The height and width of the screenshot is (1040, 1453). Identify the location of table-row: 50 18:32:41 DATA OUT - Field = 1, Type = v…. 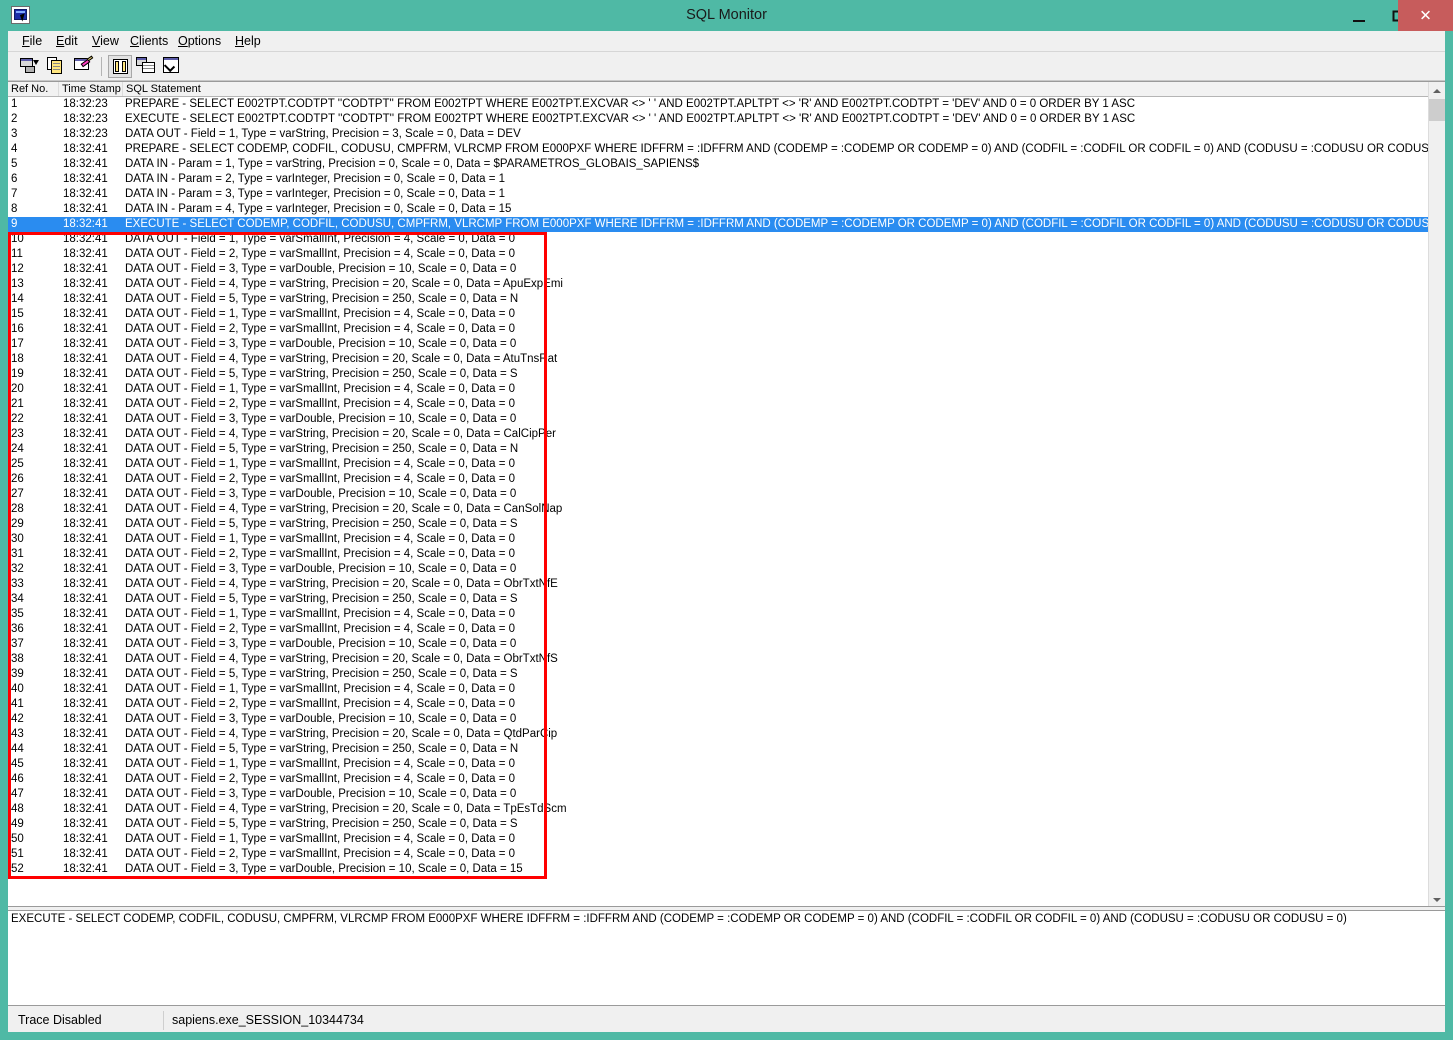
(720, 839).